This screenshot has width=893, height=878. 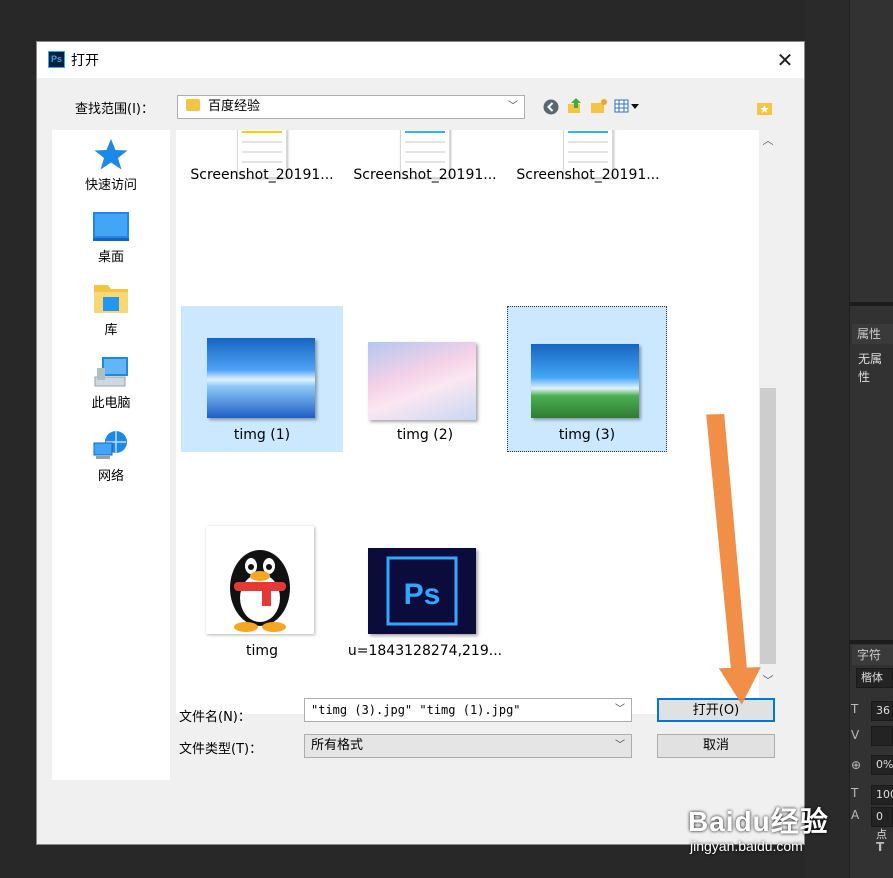 I want to click on place-libraries: 库, so click(x=111, y=310).